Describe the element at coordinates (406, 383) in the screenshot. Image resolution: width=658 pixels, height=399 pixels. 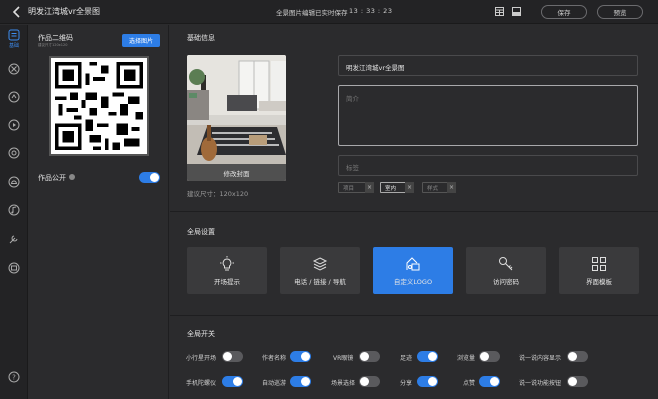
I see `switch-label: 分享` at that location.